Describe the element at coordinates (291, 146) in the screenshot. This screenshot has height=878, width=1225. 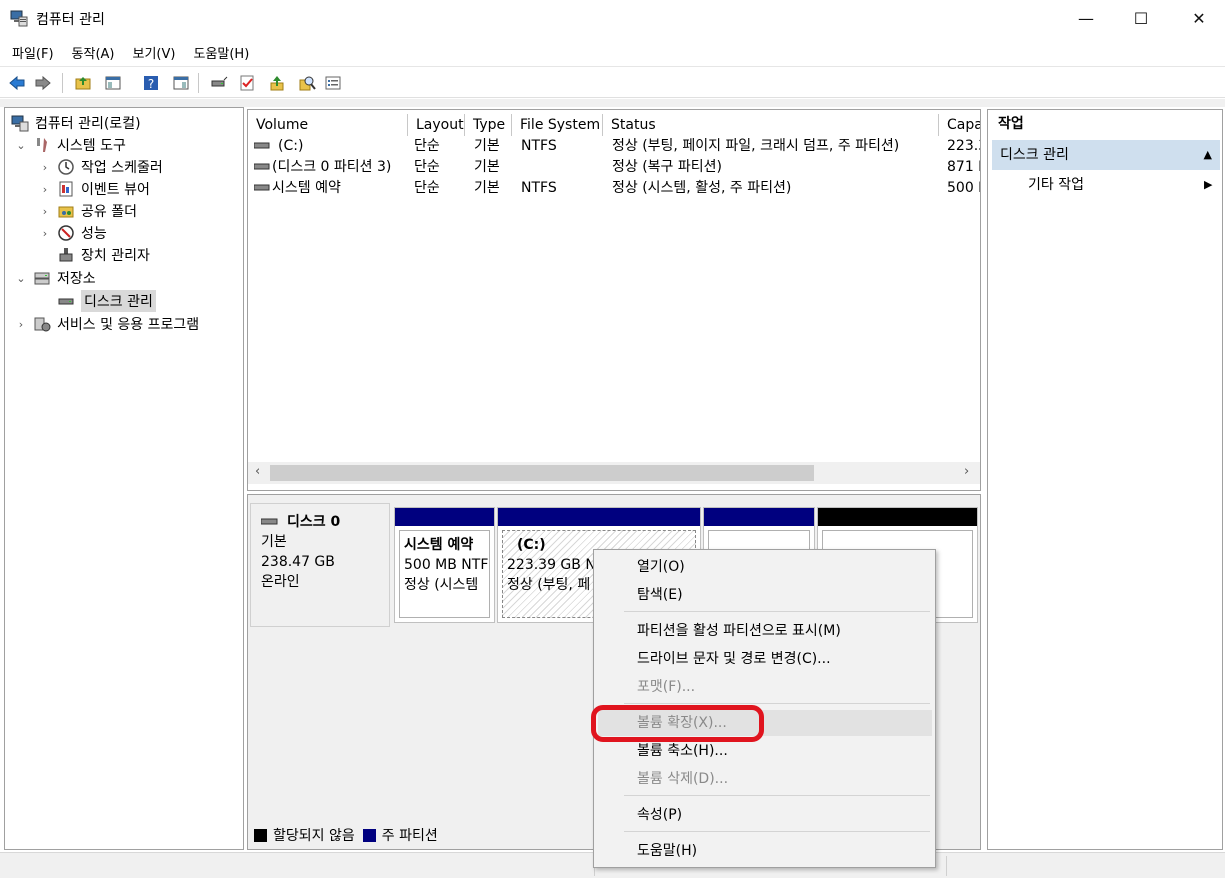
I see `volume-name: (C:)` at that location.